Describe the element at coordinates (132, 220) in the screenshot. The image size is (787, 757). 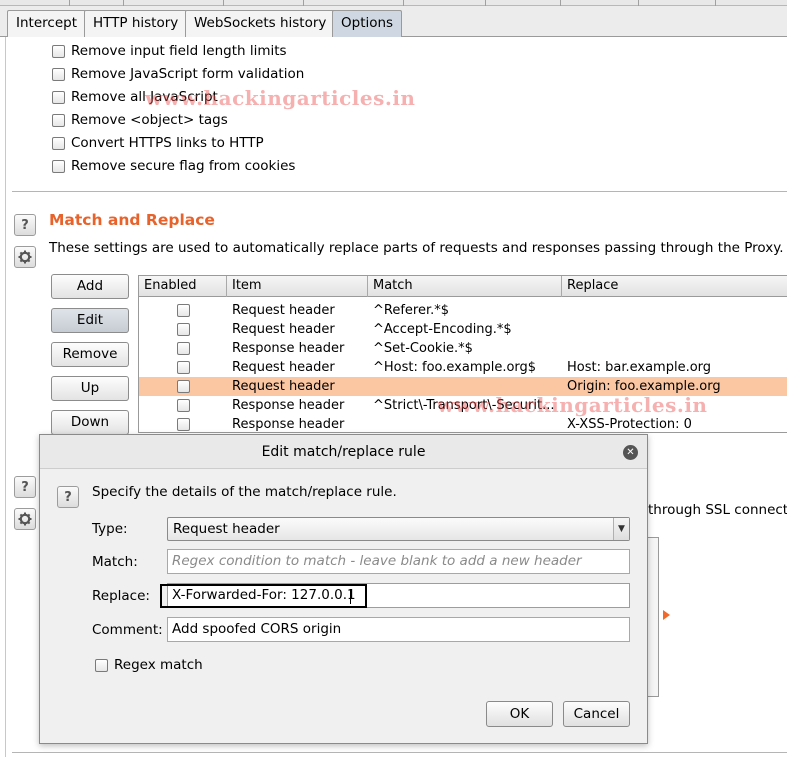
I see `section-title: Match and Replace` at that location.